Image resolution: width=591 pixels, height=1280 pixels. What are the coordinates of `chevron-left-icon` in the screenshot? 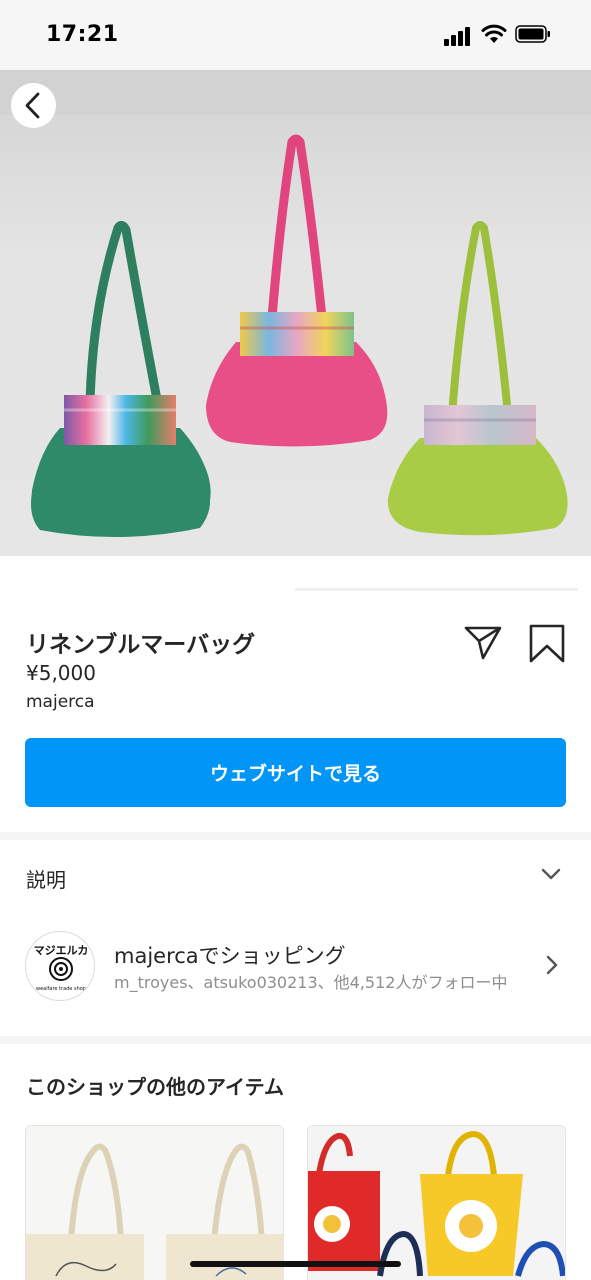 It's located at (32, 105).